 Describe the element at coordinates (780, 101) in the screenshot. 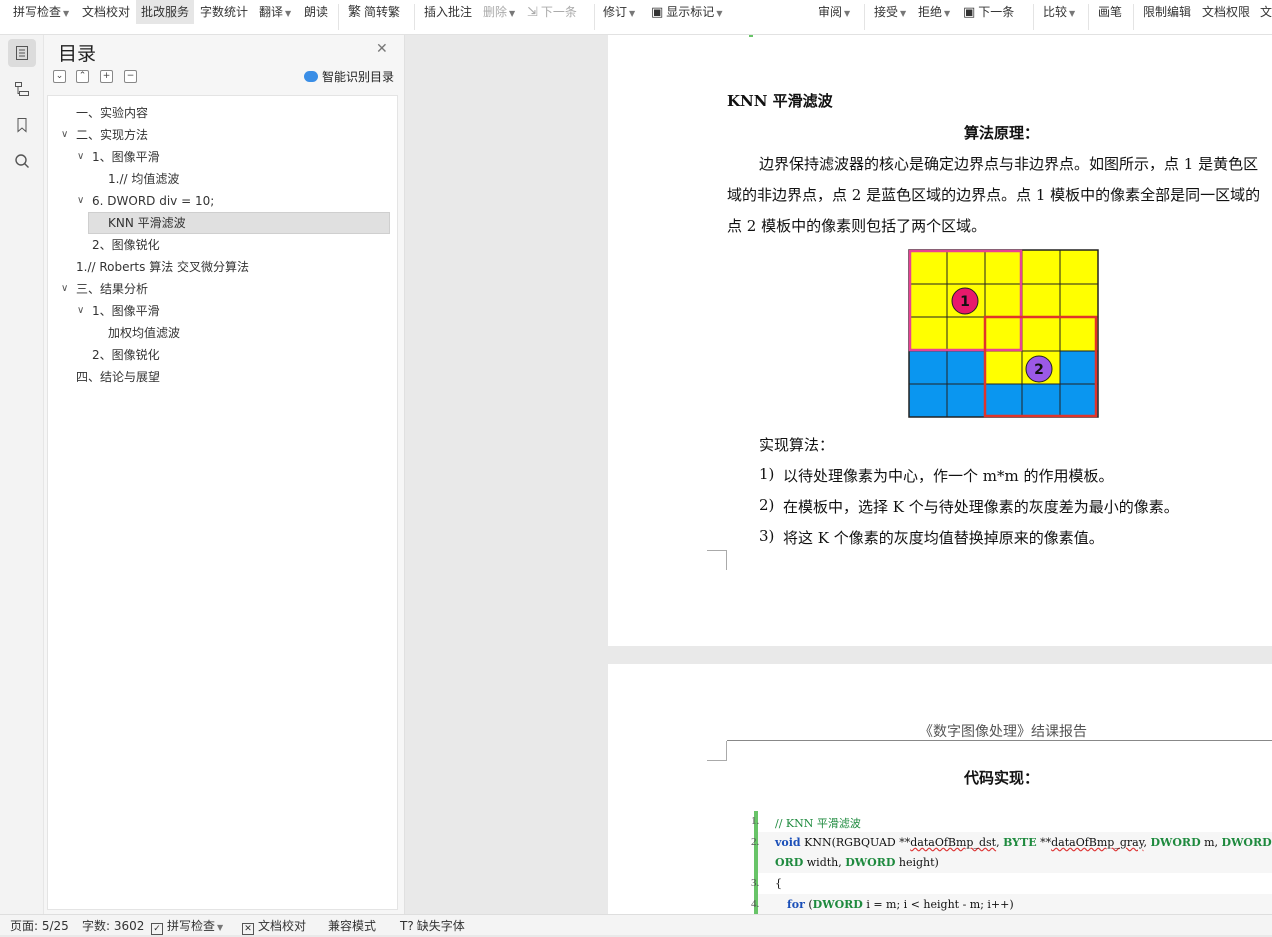

I see `section-heading: KNN 平滑滤波` at that location.